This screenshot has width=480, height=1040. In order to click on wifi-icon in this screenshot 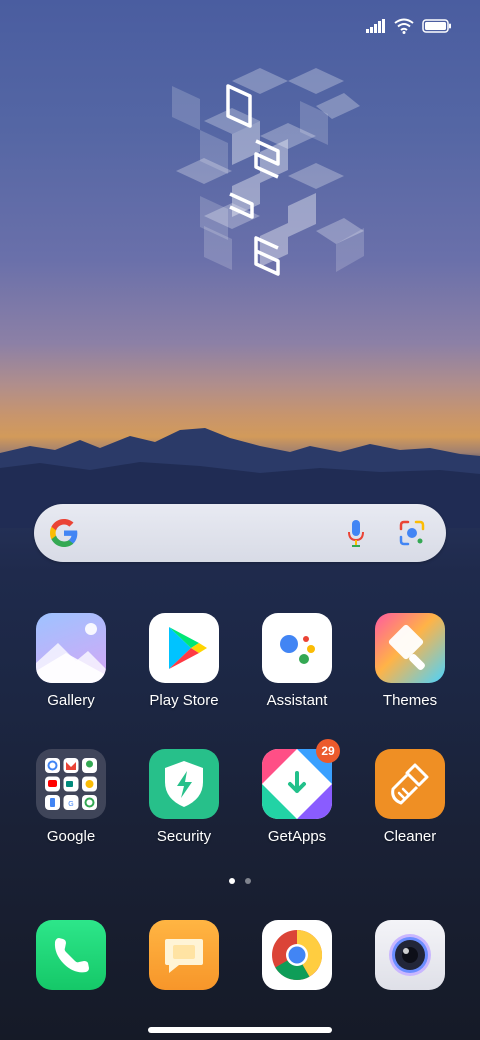, I will do `click(404, 26)`.